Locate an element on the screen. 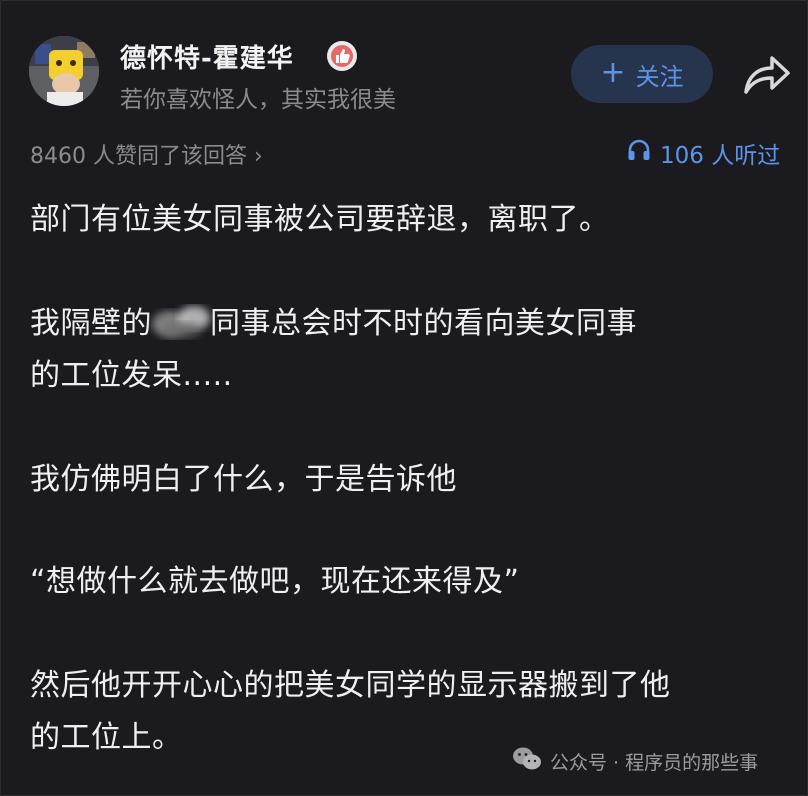 The height and width of the screenshot is (796, 808). paragraph-2-after: 同事总会时不时的看向美女同事 is located at coordinates (423, 323).